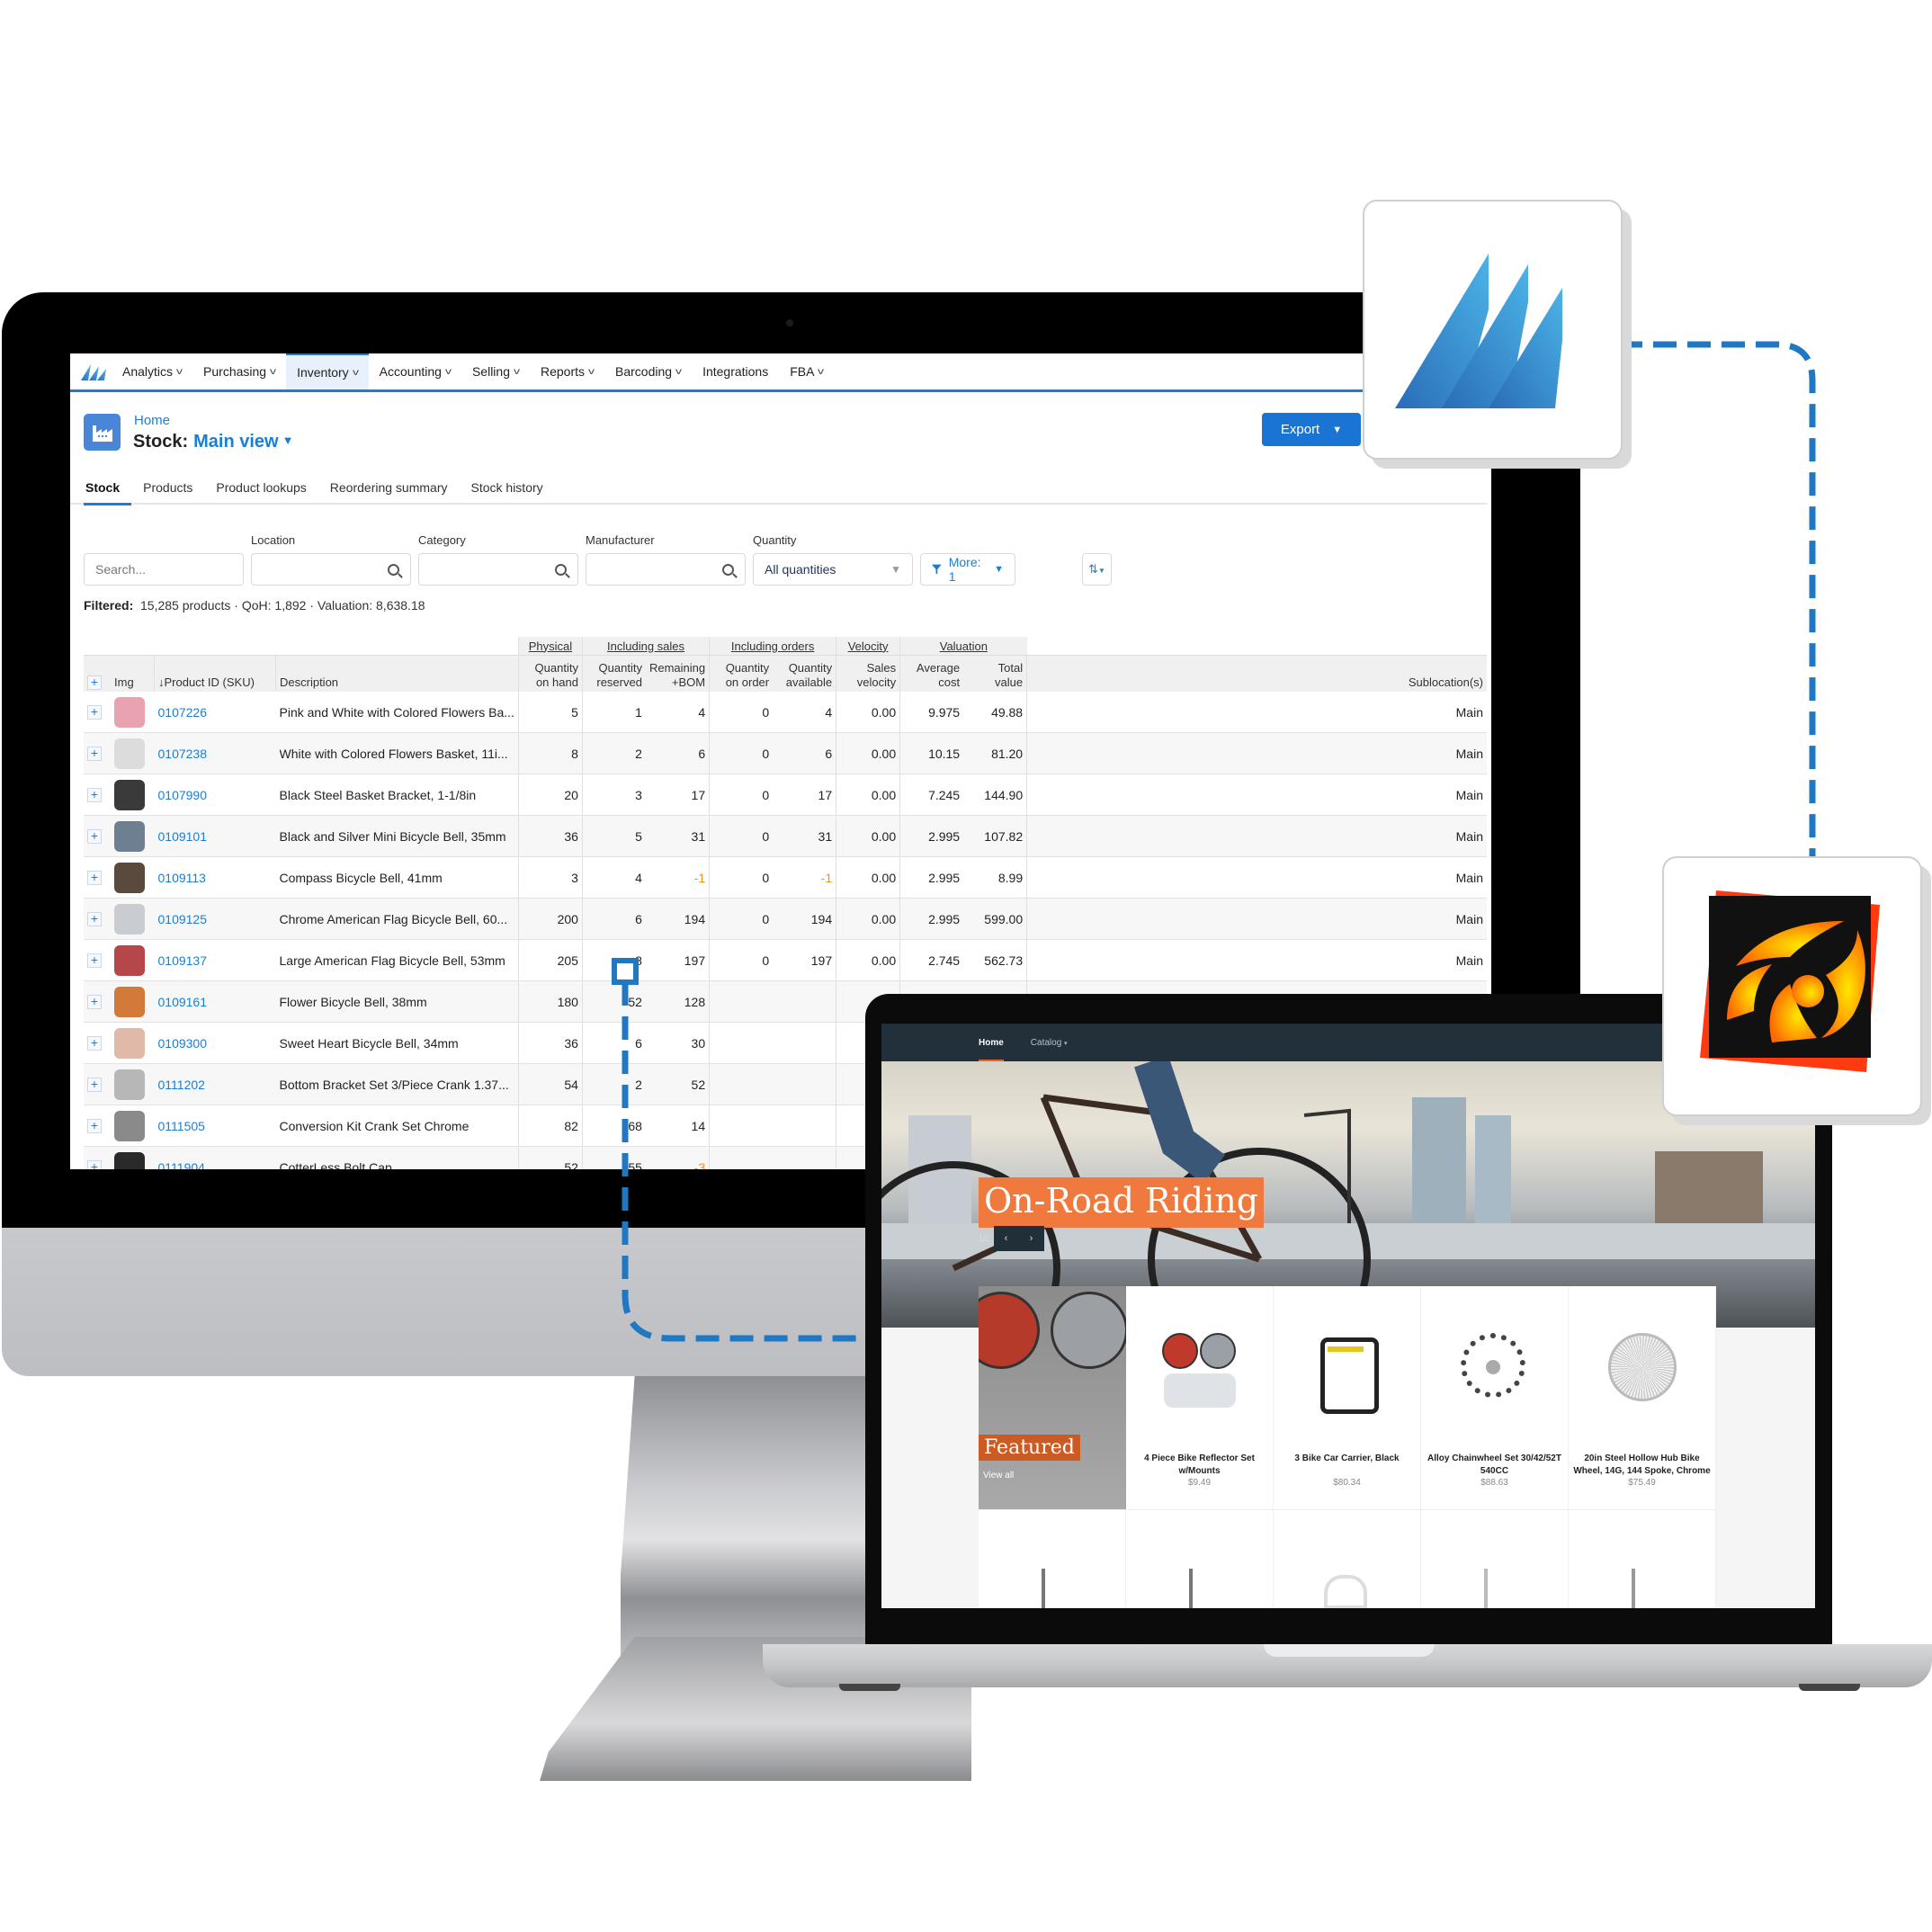 This screenshot has height=1932, width=1932. Describe the element at coordinates (397, 673) in the screenshot. I see `col-description: Description` at that location.